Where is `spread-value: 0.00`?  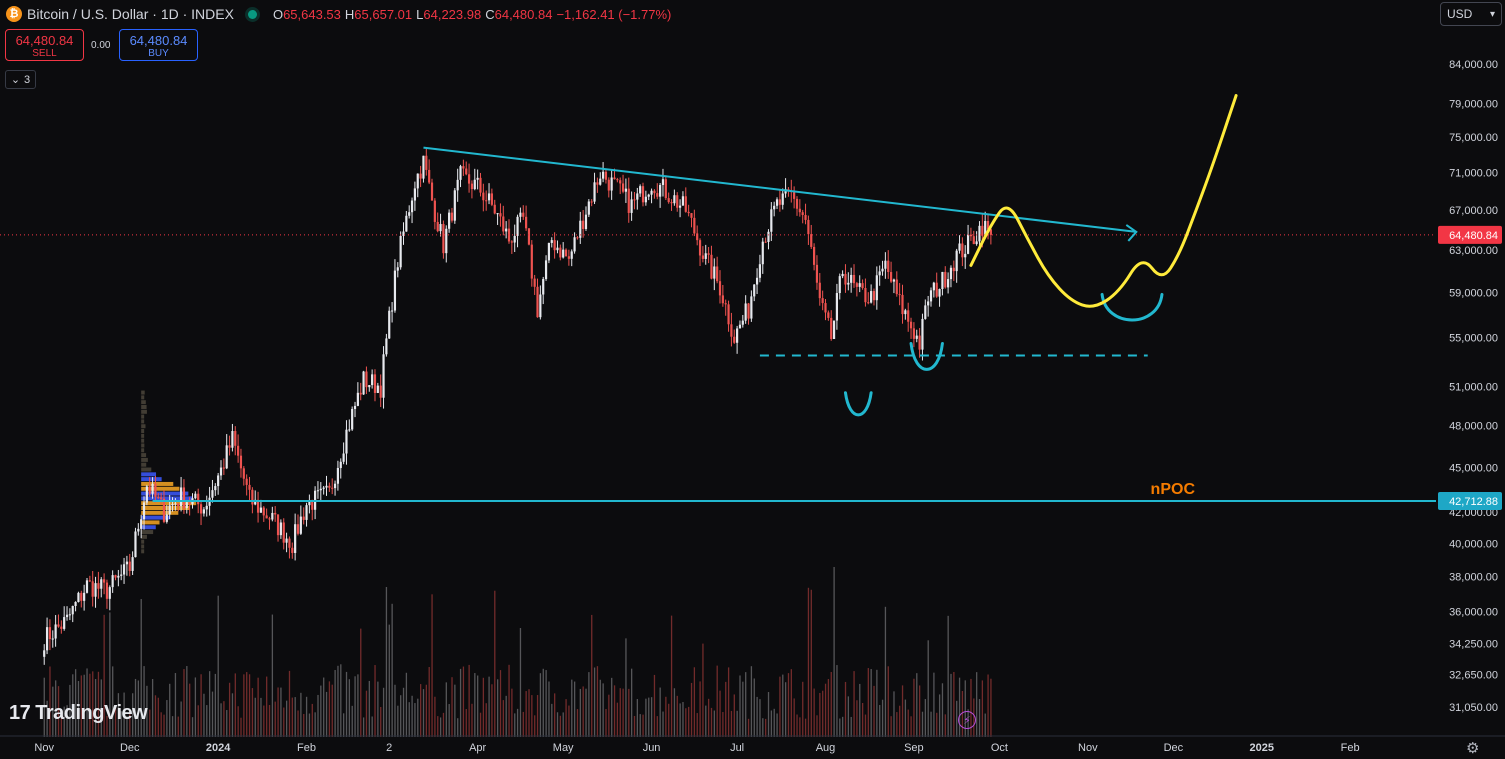
spread-value: 0.00 is located at coordinates (101, 45).